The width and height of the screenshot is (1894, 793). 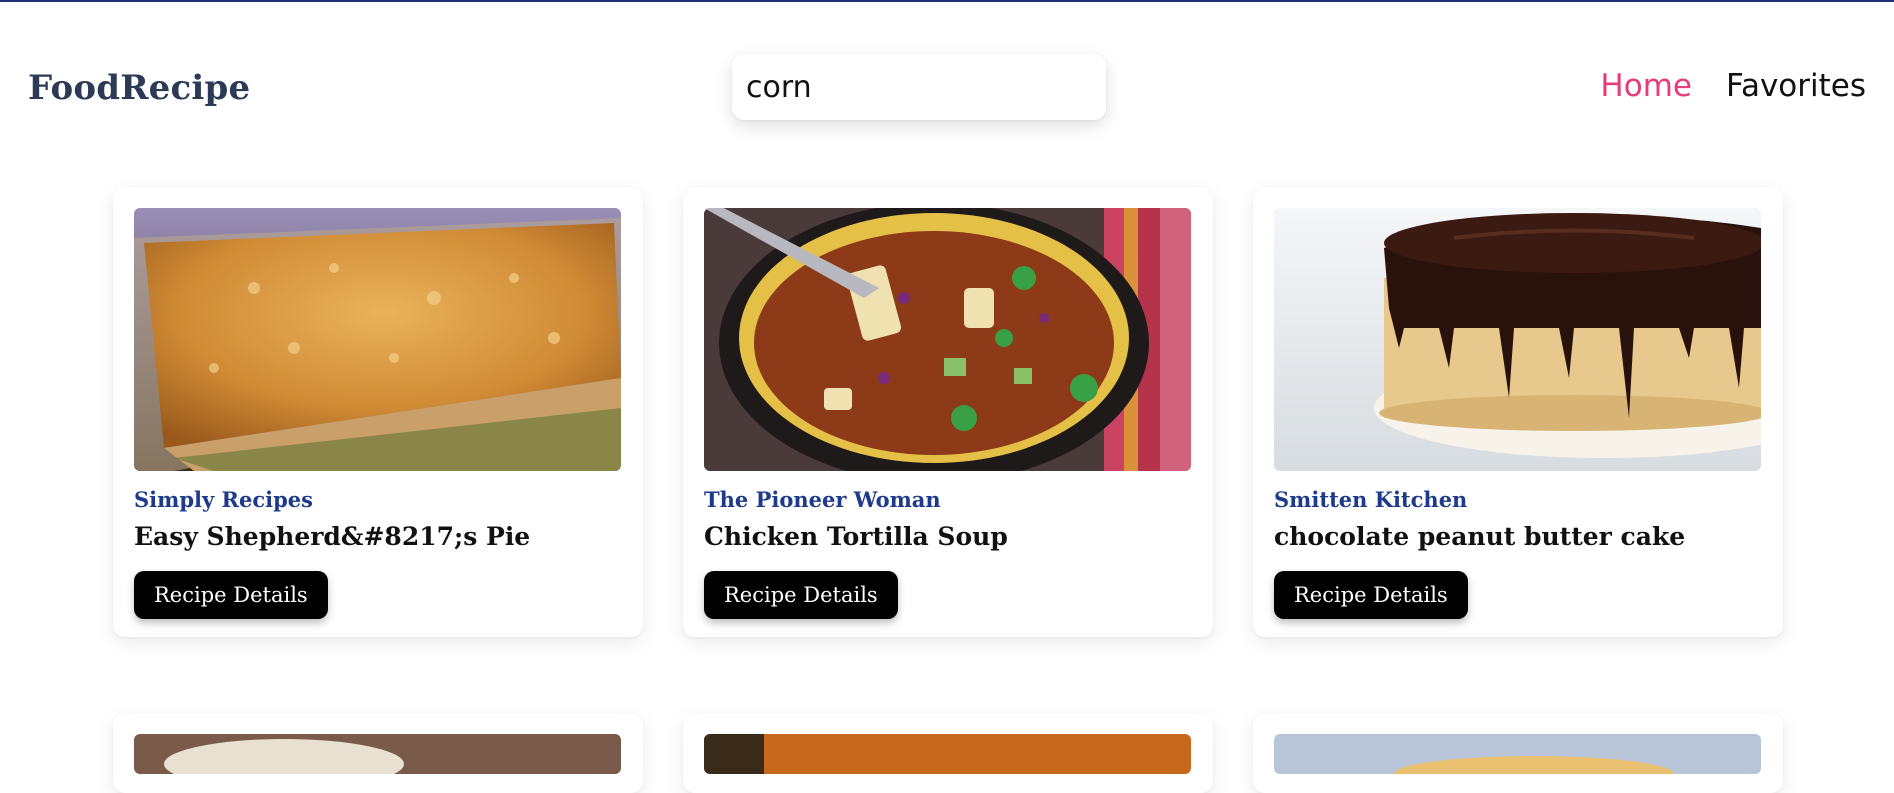 I want to click on recipe-title: chocolate peanut butter cake, so click(x=1480, y=536).